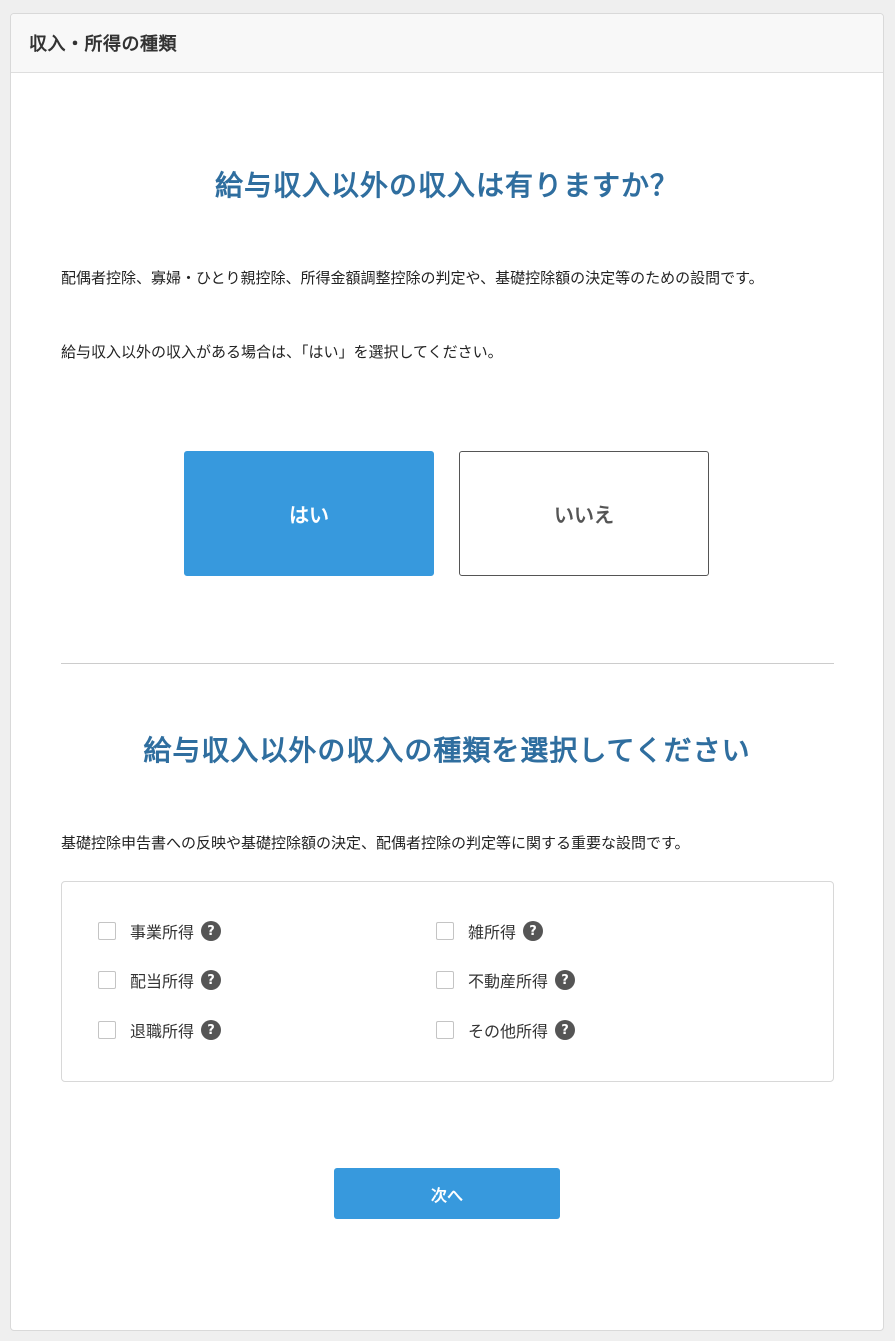 The image size is (895, 1341). Describe the element at coordinates (107, 931) in the screenshot. I see `checkbox-business-income` at that location.